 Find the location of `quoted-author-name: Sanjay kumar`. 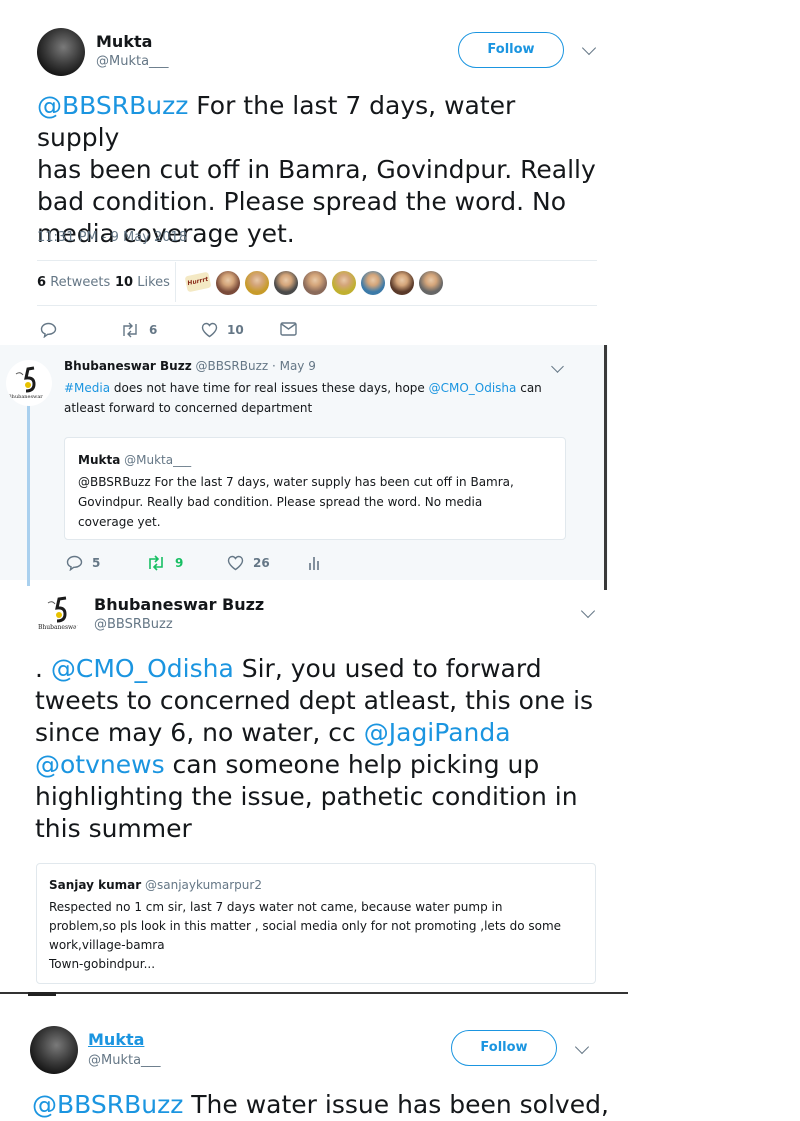

quoted-author-name: Sanjay kumar is located at coordinates (95, 885).